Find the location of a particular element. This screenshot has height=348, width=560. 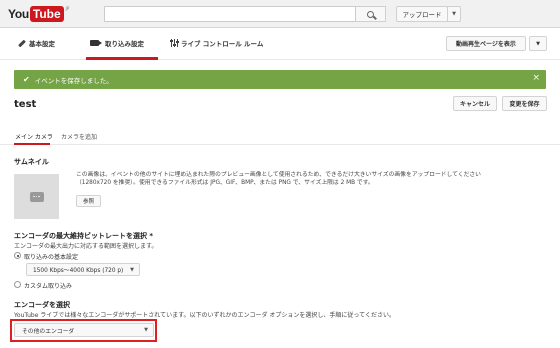

thumbnail-placeholder is located at coordinates (36, 196).